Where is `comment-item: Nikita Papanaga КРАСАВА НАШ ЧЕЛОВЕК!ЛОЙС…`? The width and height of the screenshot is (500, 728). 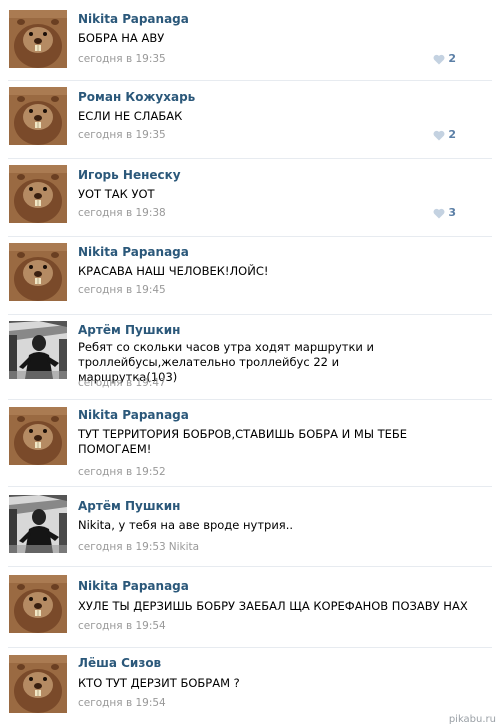 comment-item: Nikita Papanaga КРАСАВА НАШ ЧЕЛОВЕК!ЛОЙС… is located at coordinates (250, 275).